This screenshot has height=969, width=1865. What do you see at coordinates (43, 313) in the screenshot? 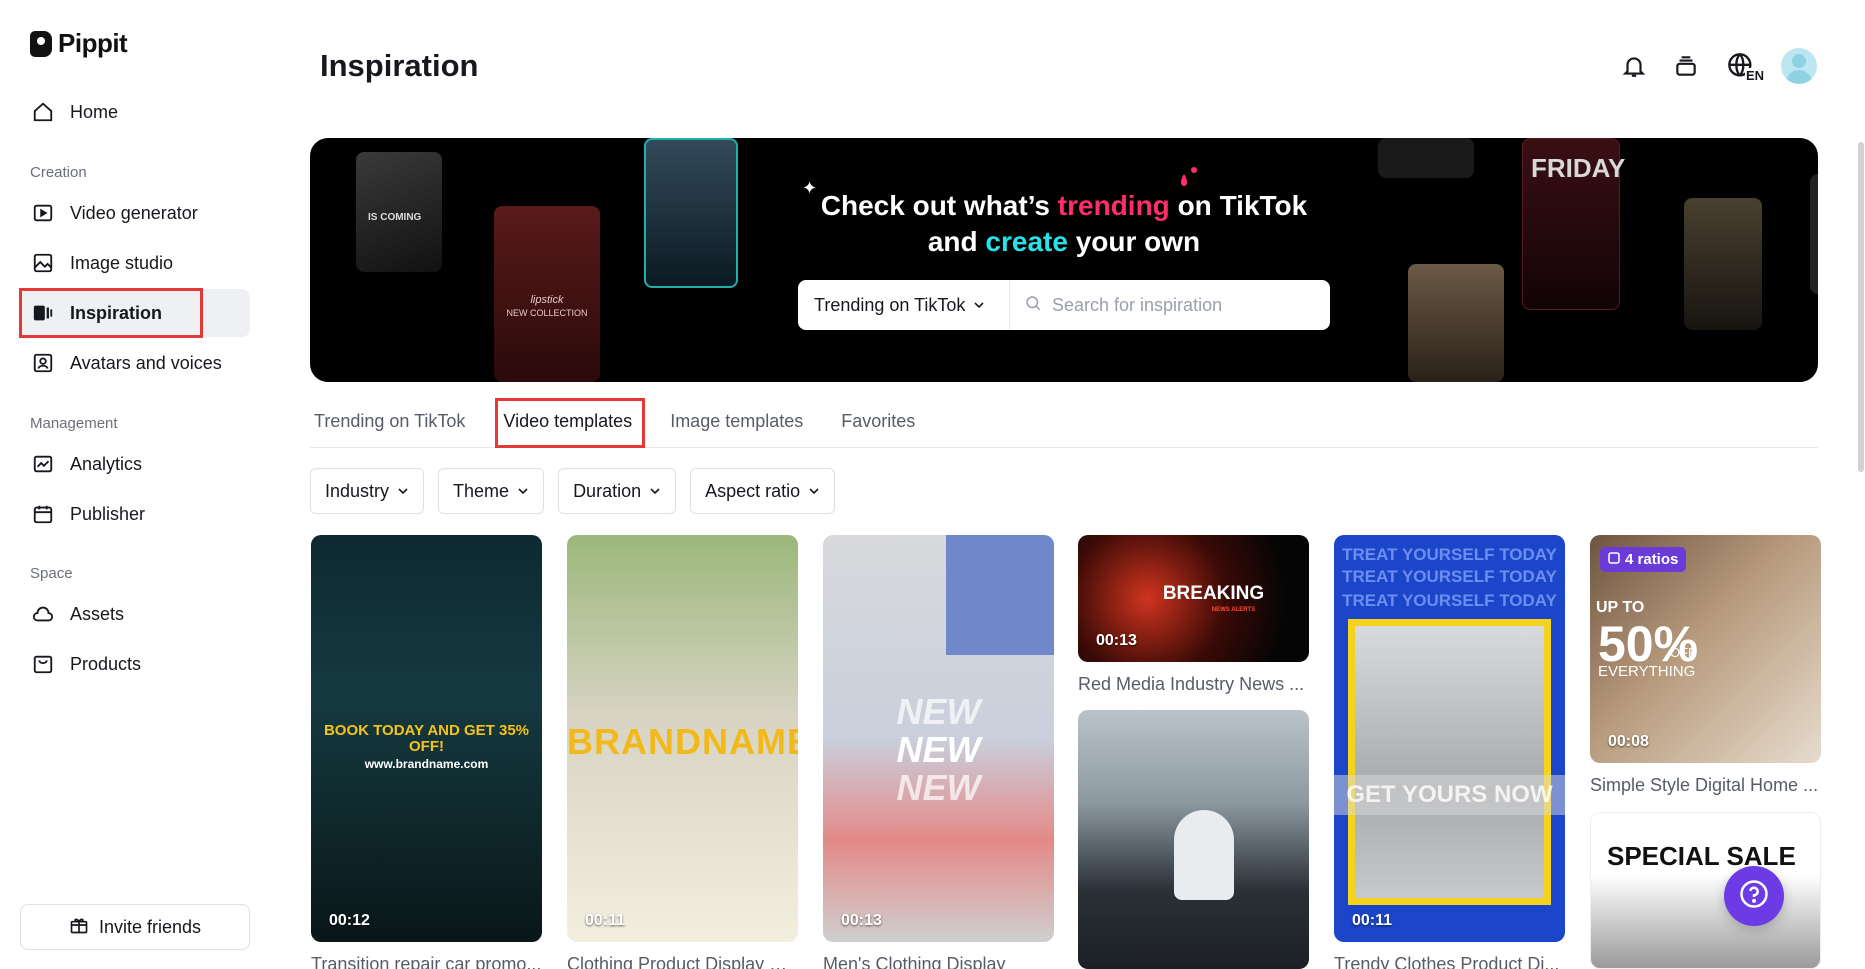
I see `inspiration-icon` at bounding box center [43, 313].